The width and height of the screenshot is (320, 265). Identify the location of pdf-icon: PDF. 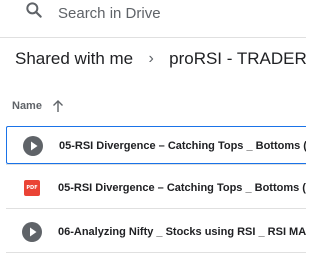
(32, 188).